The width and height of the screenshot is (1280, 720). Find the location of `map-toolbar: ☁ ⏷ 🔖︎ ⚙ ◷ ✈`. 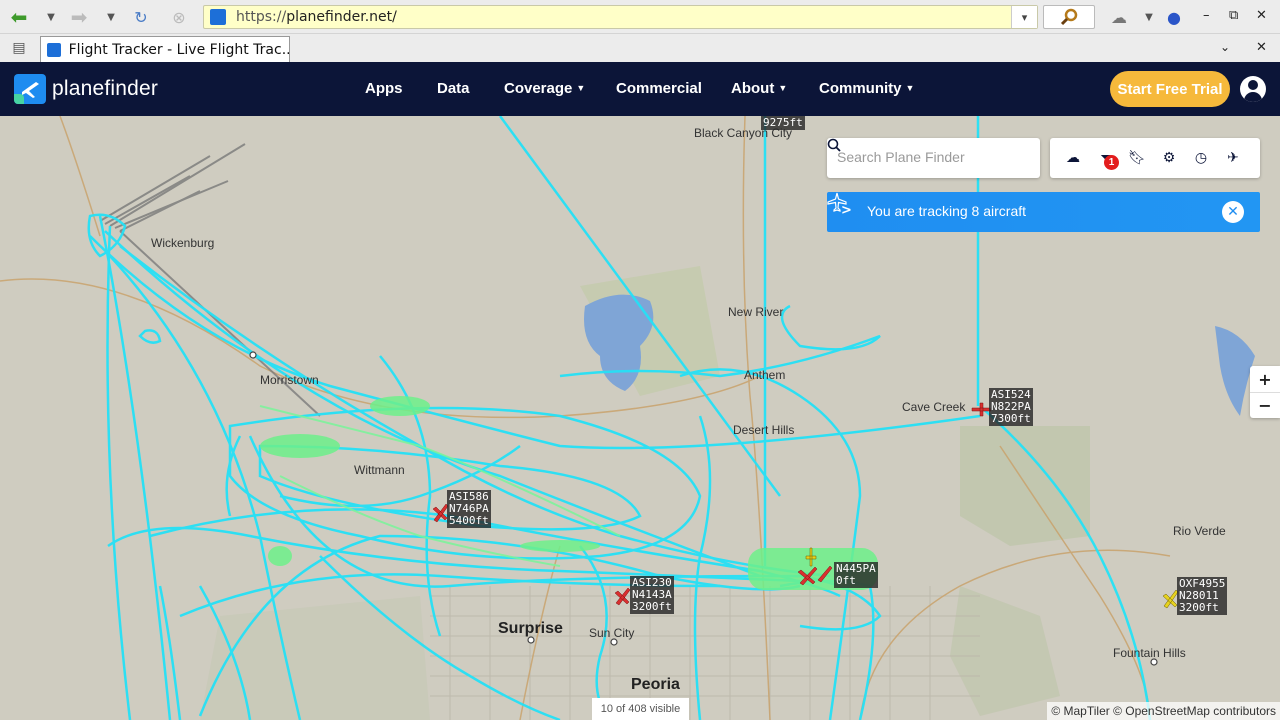

map-toolbar: ☁ ⏷ 🔖︎ ⚙ ◷ ✈ is located at coordinates (1155, 158).